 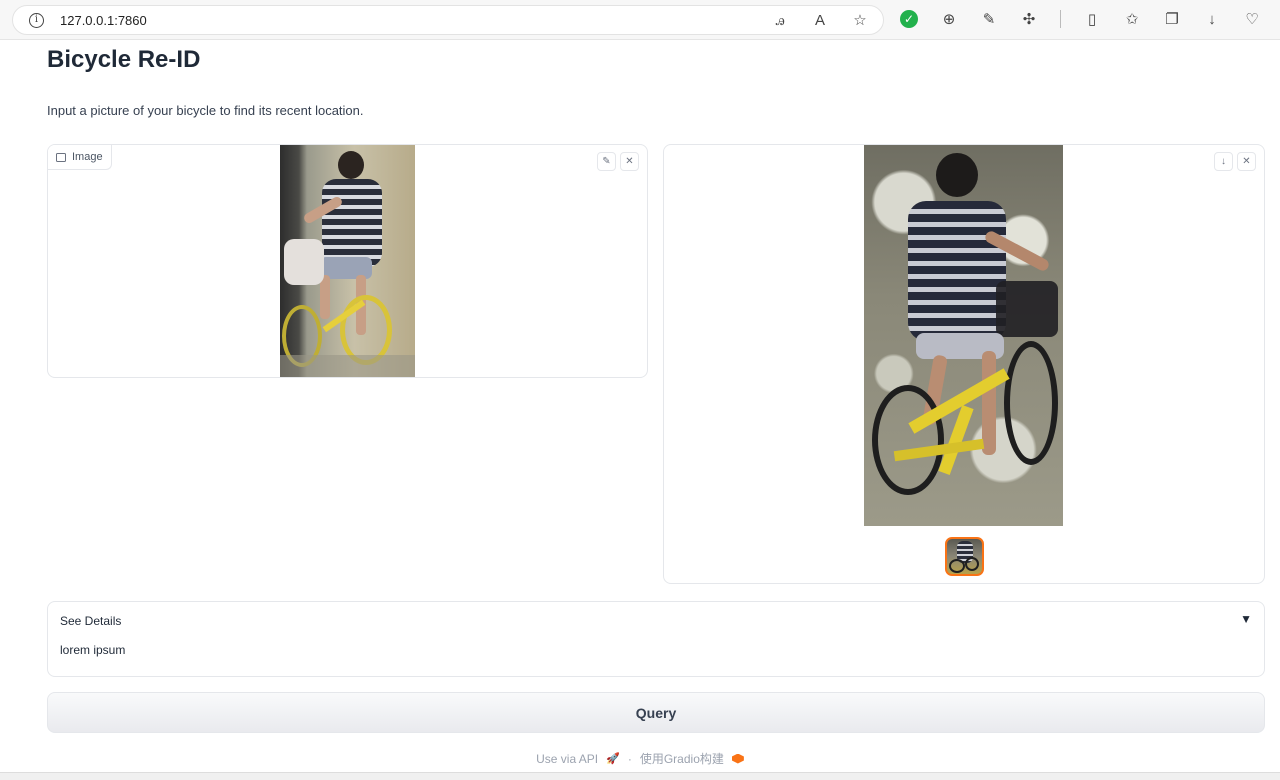 What do you see at coordinates (1092, 19) in the screenshot?
I see `split-screen-icon: ▯` at bounding box center [1092, 19].